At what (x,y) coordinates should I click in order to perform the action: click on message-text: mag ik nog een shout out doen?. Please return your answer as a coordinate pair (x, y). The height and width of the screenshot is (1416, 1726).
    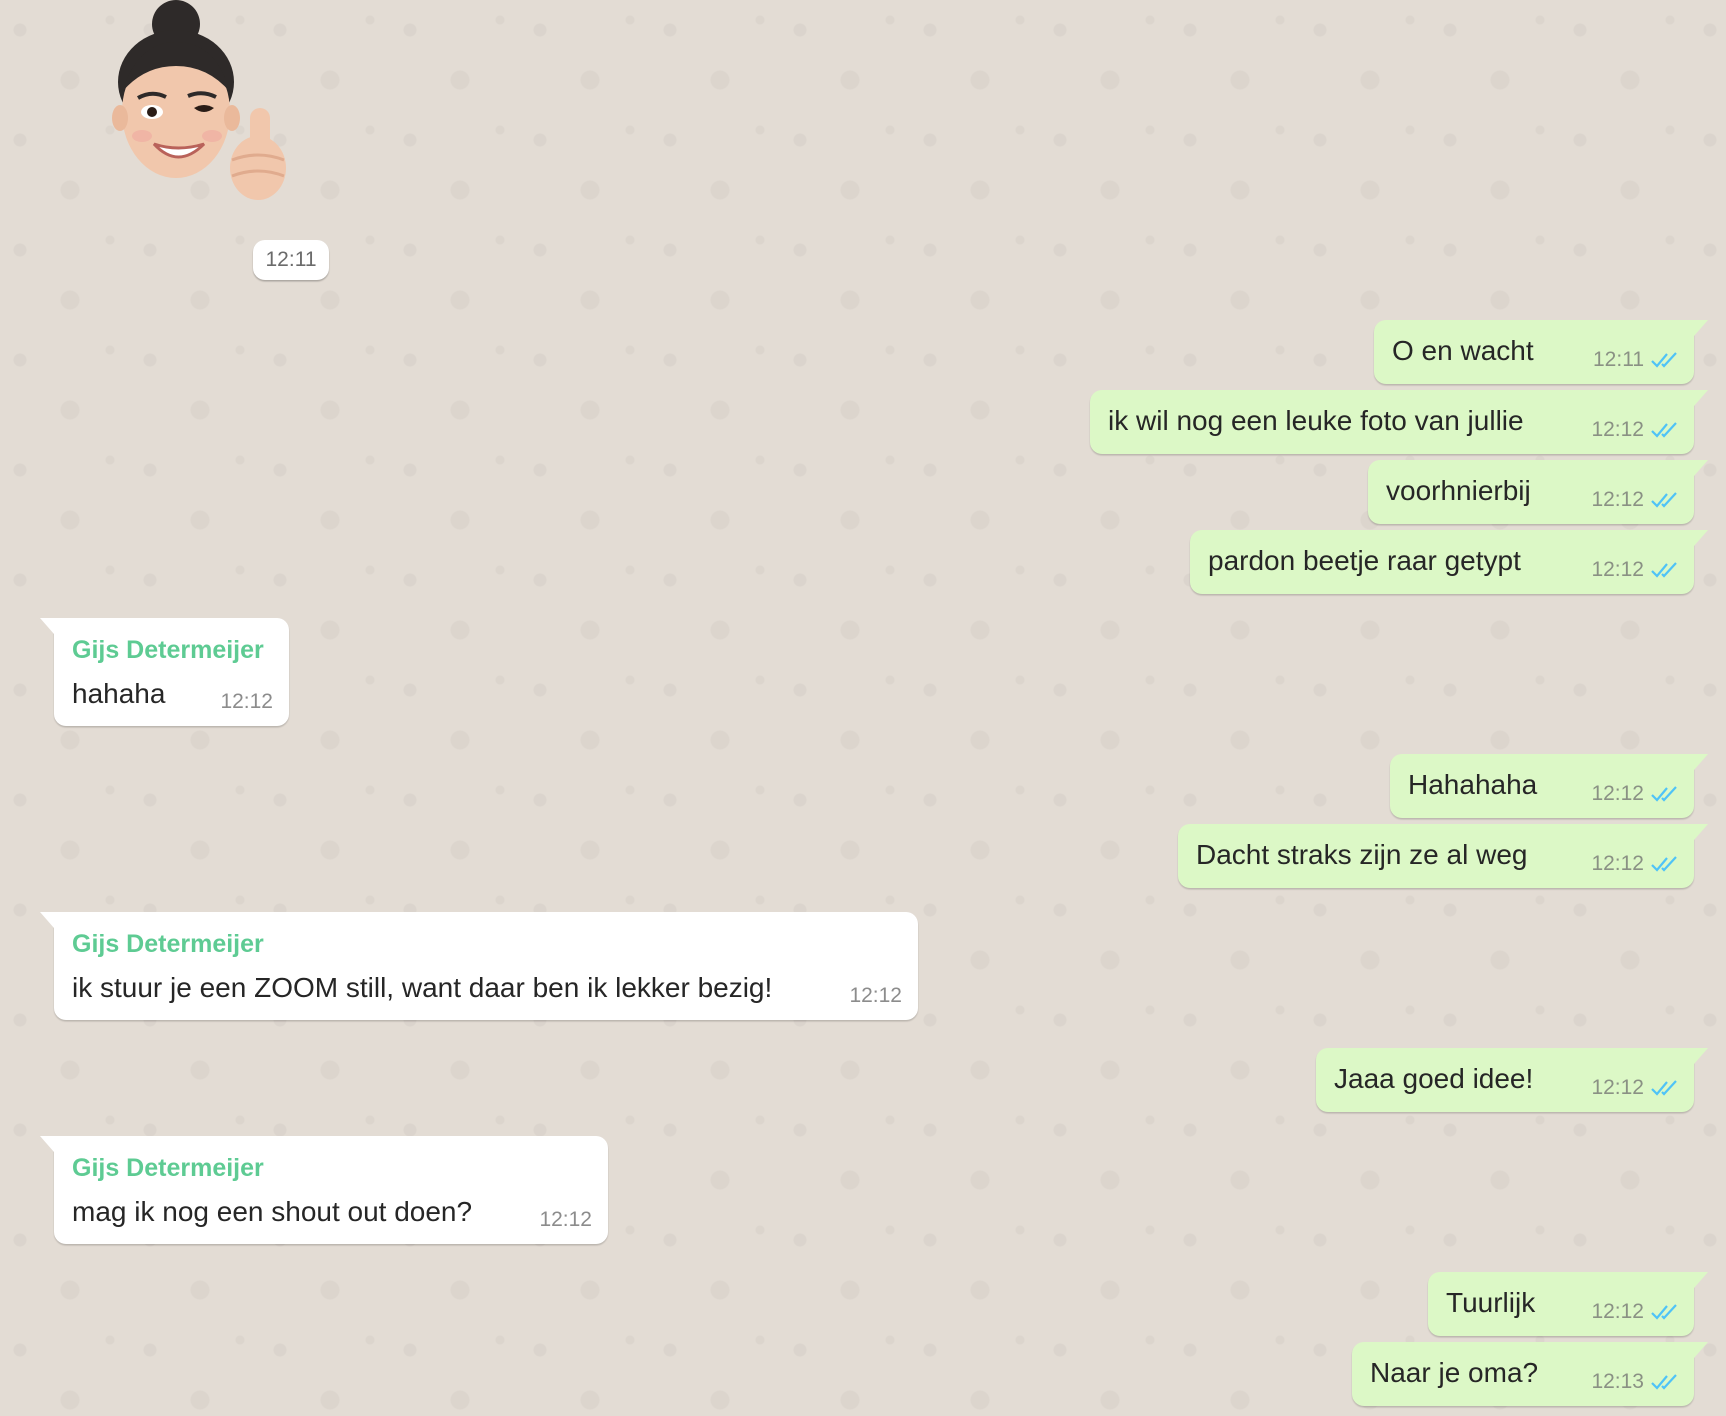
    Looking at the image, I should click on (272, 1211).